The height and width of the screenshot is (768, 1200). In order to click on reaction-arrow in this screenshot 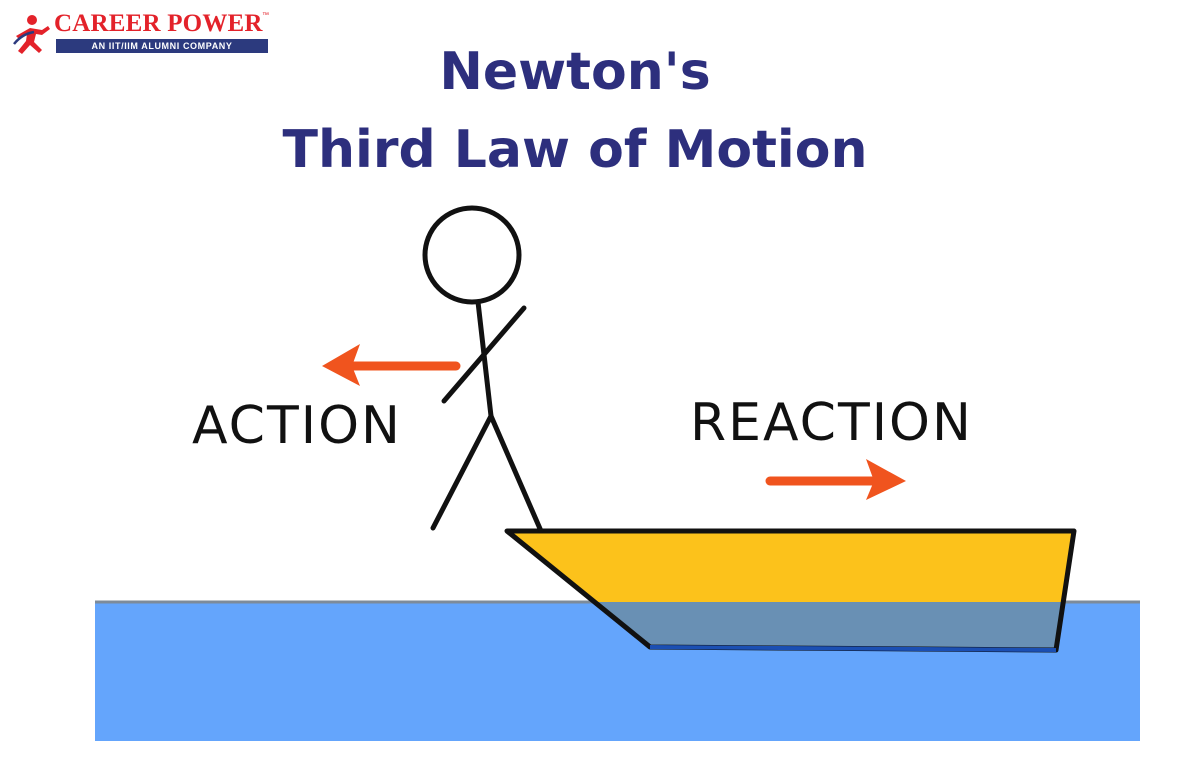, I will do `click(835, 479)`.